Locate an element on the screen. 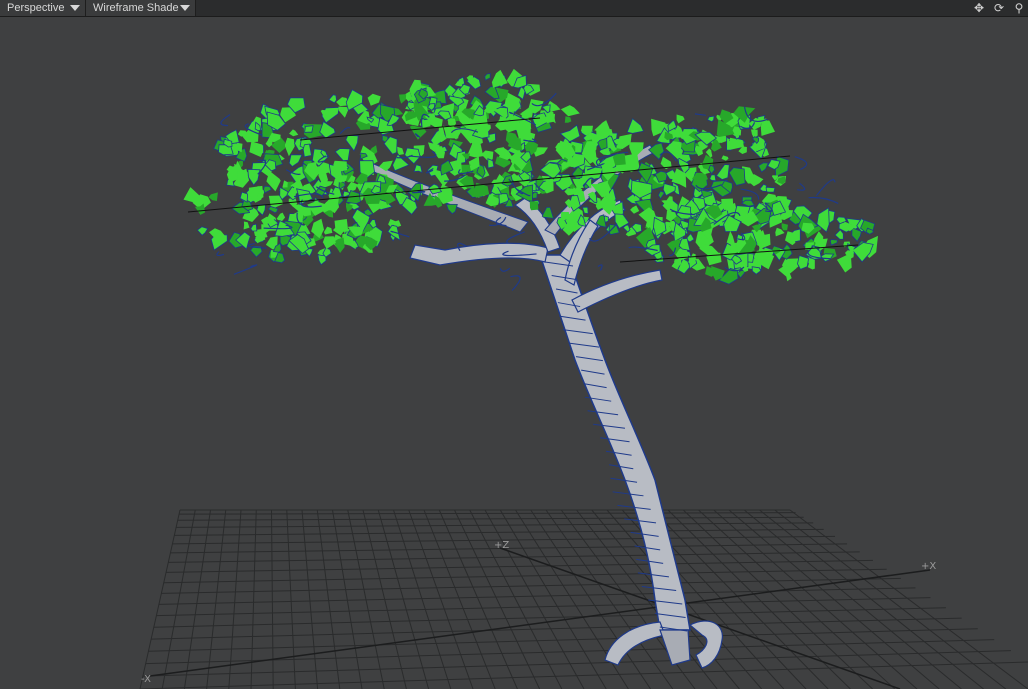  shading-mode-dropdown: Wireframe Shade is located at coordinates (141, 8).